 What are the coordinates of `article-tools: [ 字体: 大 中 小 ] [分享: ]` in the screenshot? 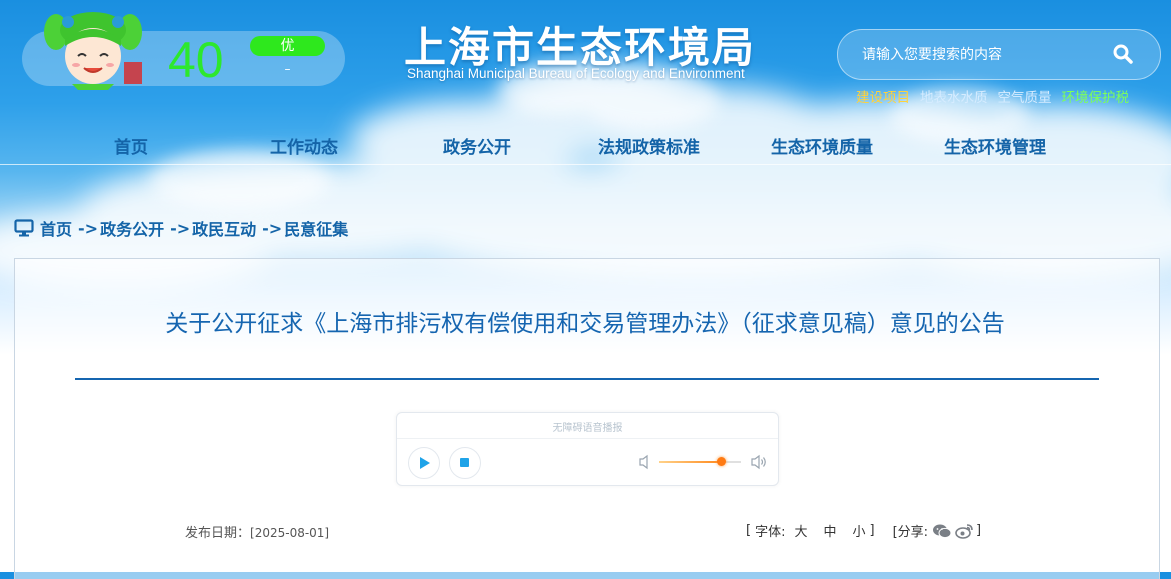 It's located at (863, 530).